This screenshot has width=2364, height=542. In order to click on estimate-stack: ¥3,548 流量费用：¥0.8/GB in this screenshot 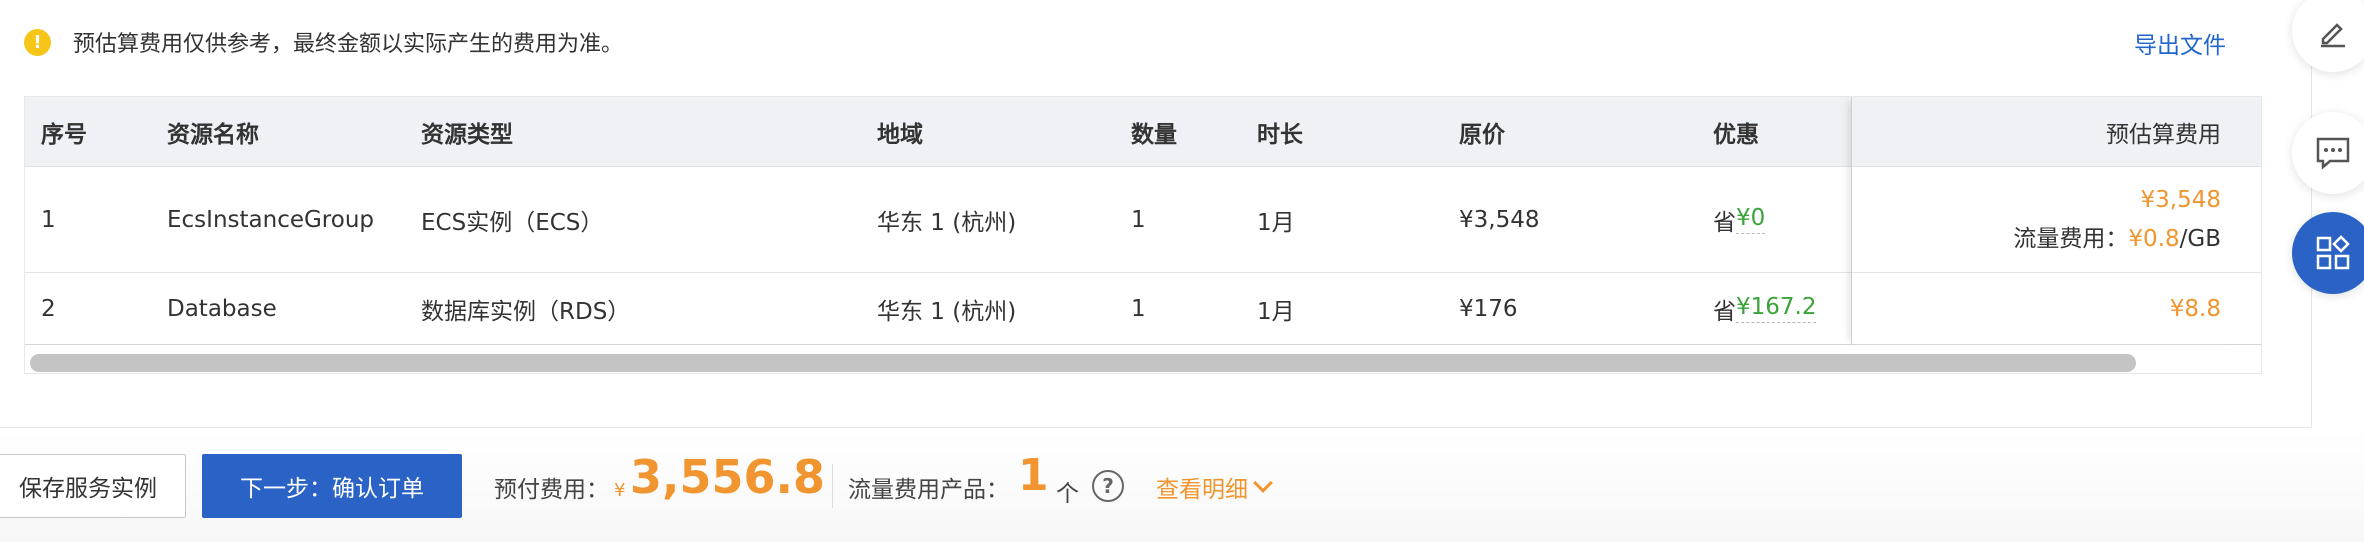, I will do `click(2117, 220)`.